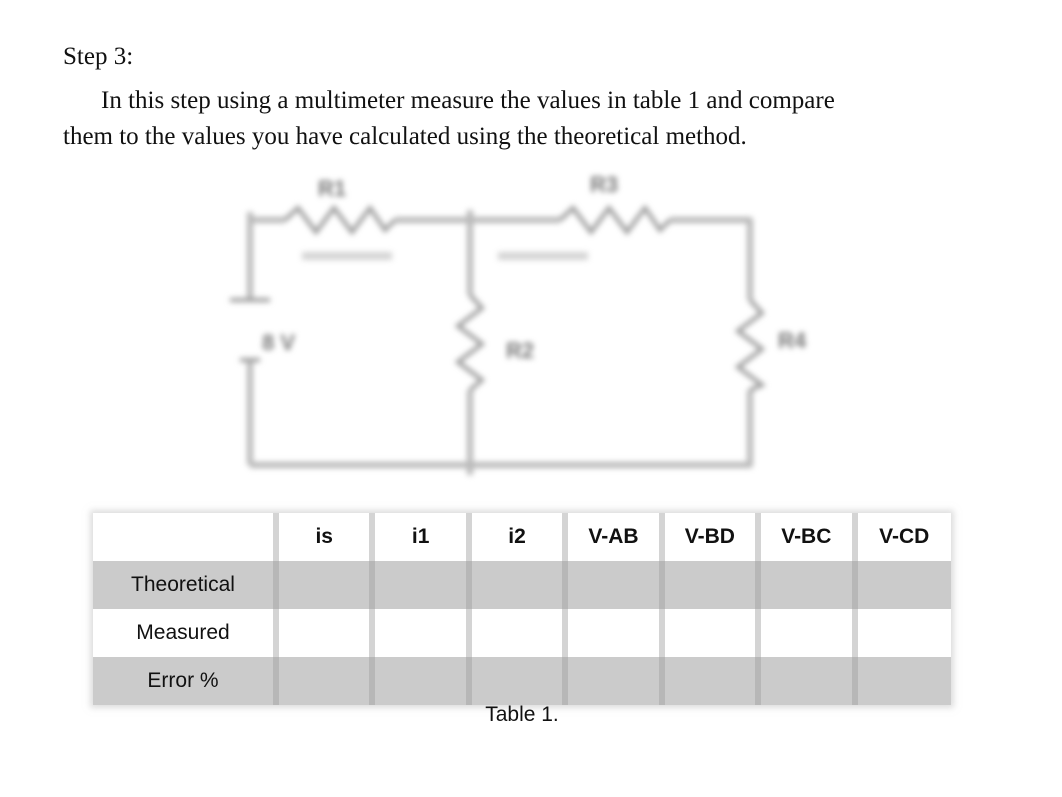  Describe the element at coordinates (501, 429) in the screenshot. I see `wire-bottom` at that location.